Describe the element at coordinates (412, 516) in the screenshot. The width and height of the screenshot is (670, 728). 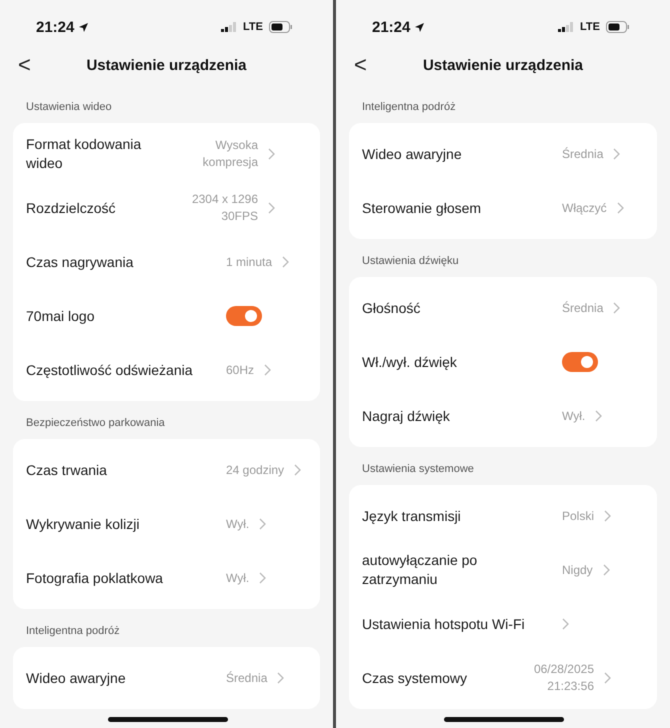
I see `setting-label: Język transmisji` at that location.